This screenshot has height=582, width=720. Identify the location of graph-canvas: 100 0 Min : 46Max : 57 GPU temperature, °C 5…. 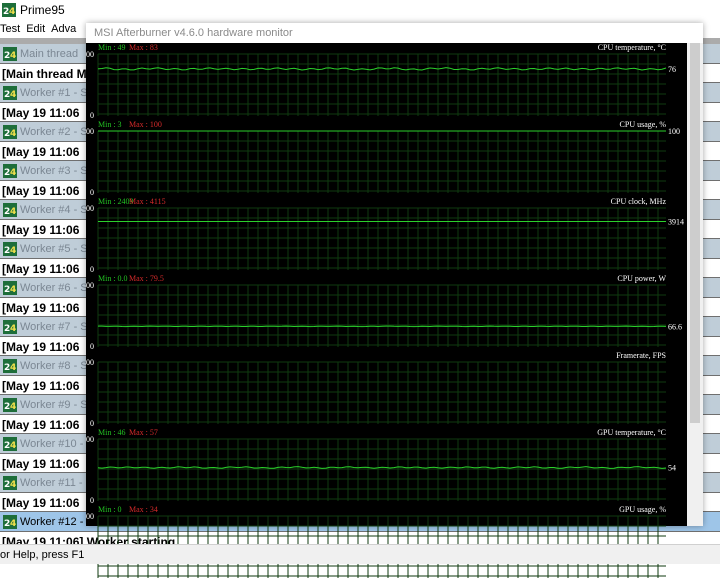
(381, 466).